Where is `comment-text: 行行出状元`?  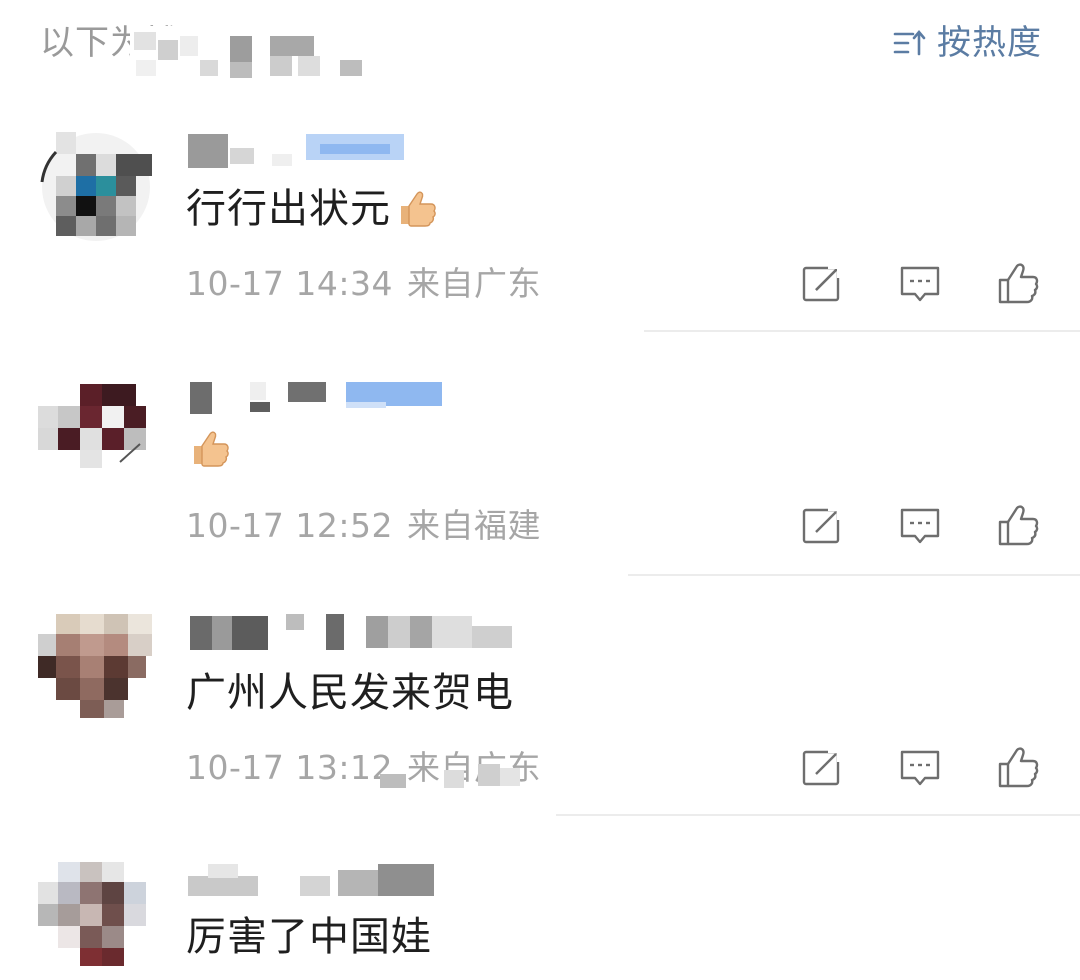
comment-text: 行行出状元 is located at coordinates (311, 209).